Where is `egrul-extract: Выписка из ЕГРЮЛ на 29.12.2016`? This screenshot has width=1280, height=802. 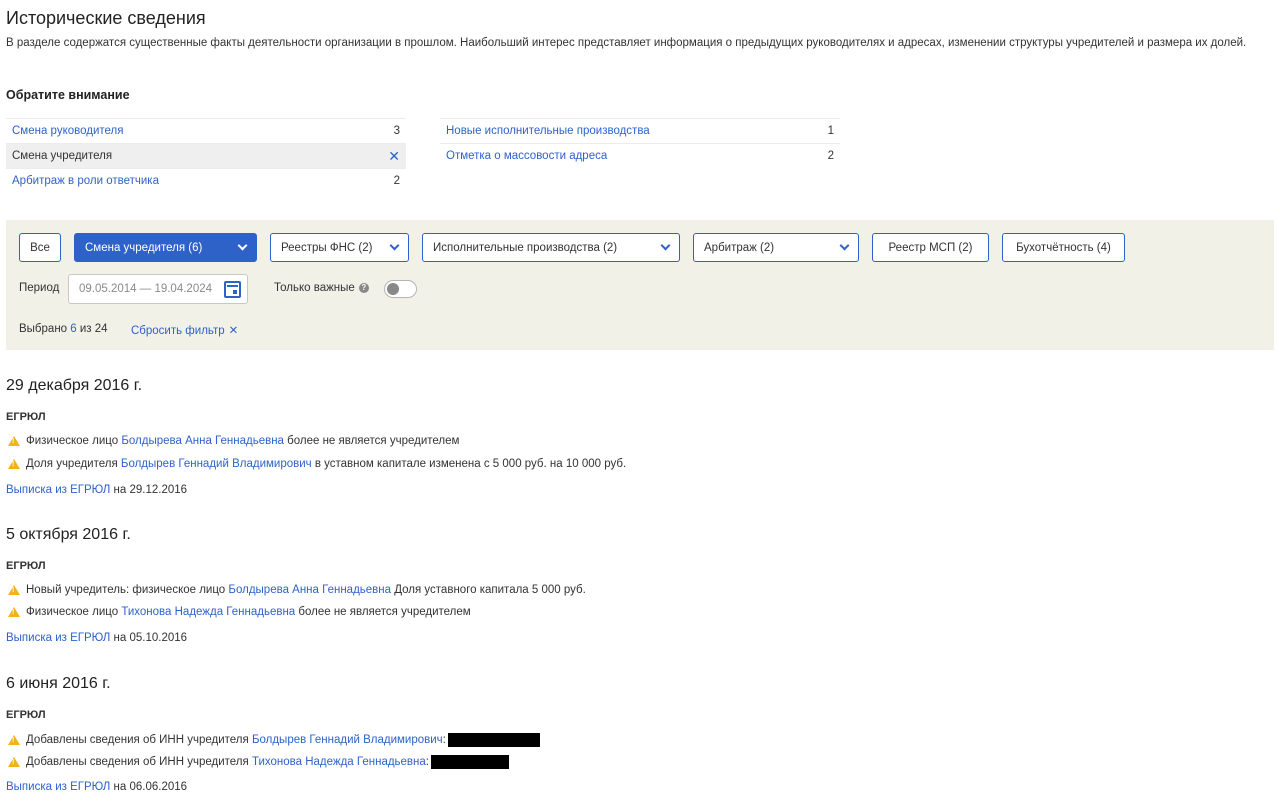
egrul-extract: Выписка из ЕГРЮЛ на 29.12.2016 is located at coordinates (96, 490).